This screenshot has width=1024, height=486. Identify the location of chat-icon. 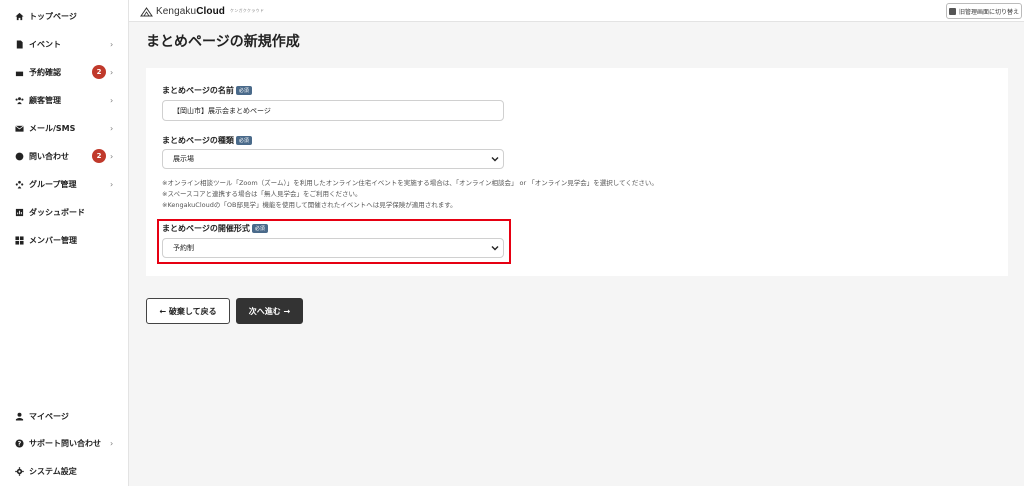
(19, 156).